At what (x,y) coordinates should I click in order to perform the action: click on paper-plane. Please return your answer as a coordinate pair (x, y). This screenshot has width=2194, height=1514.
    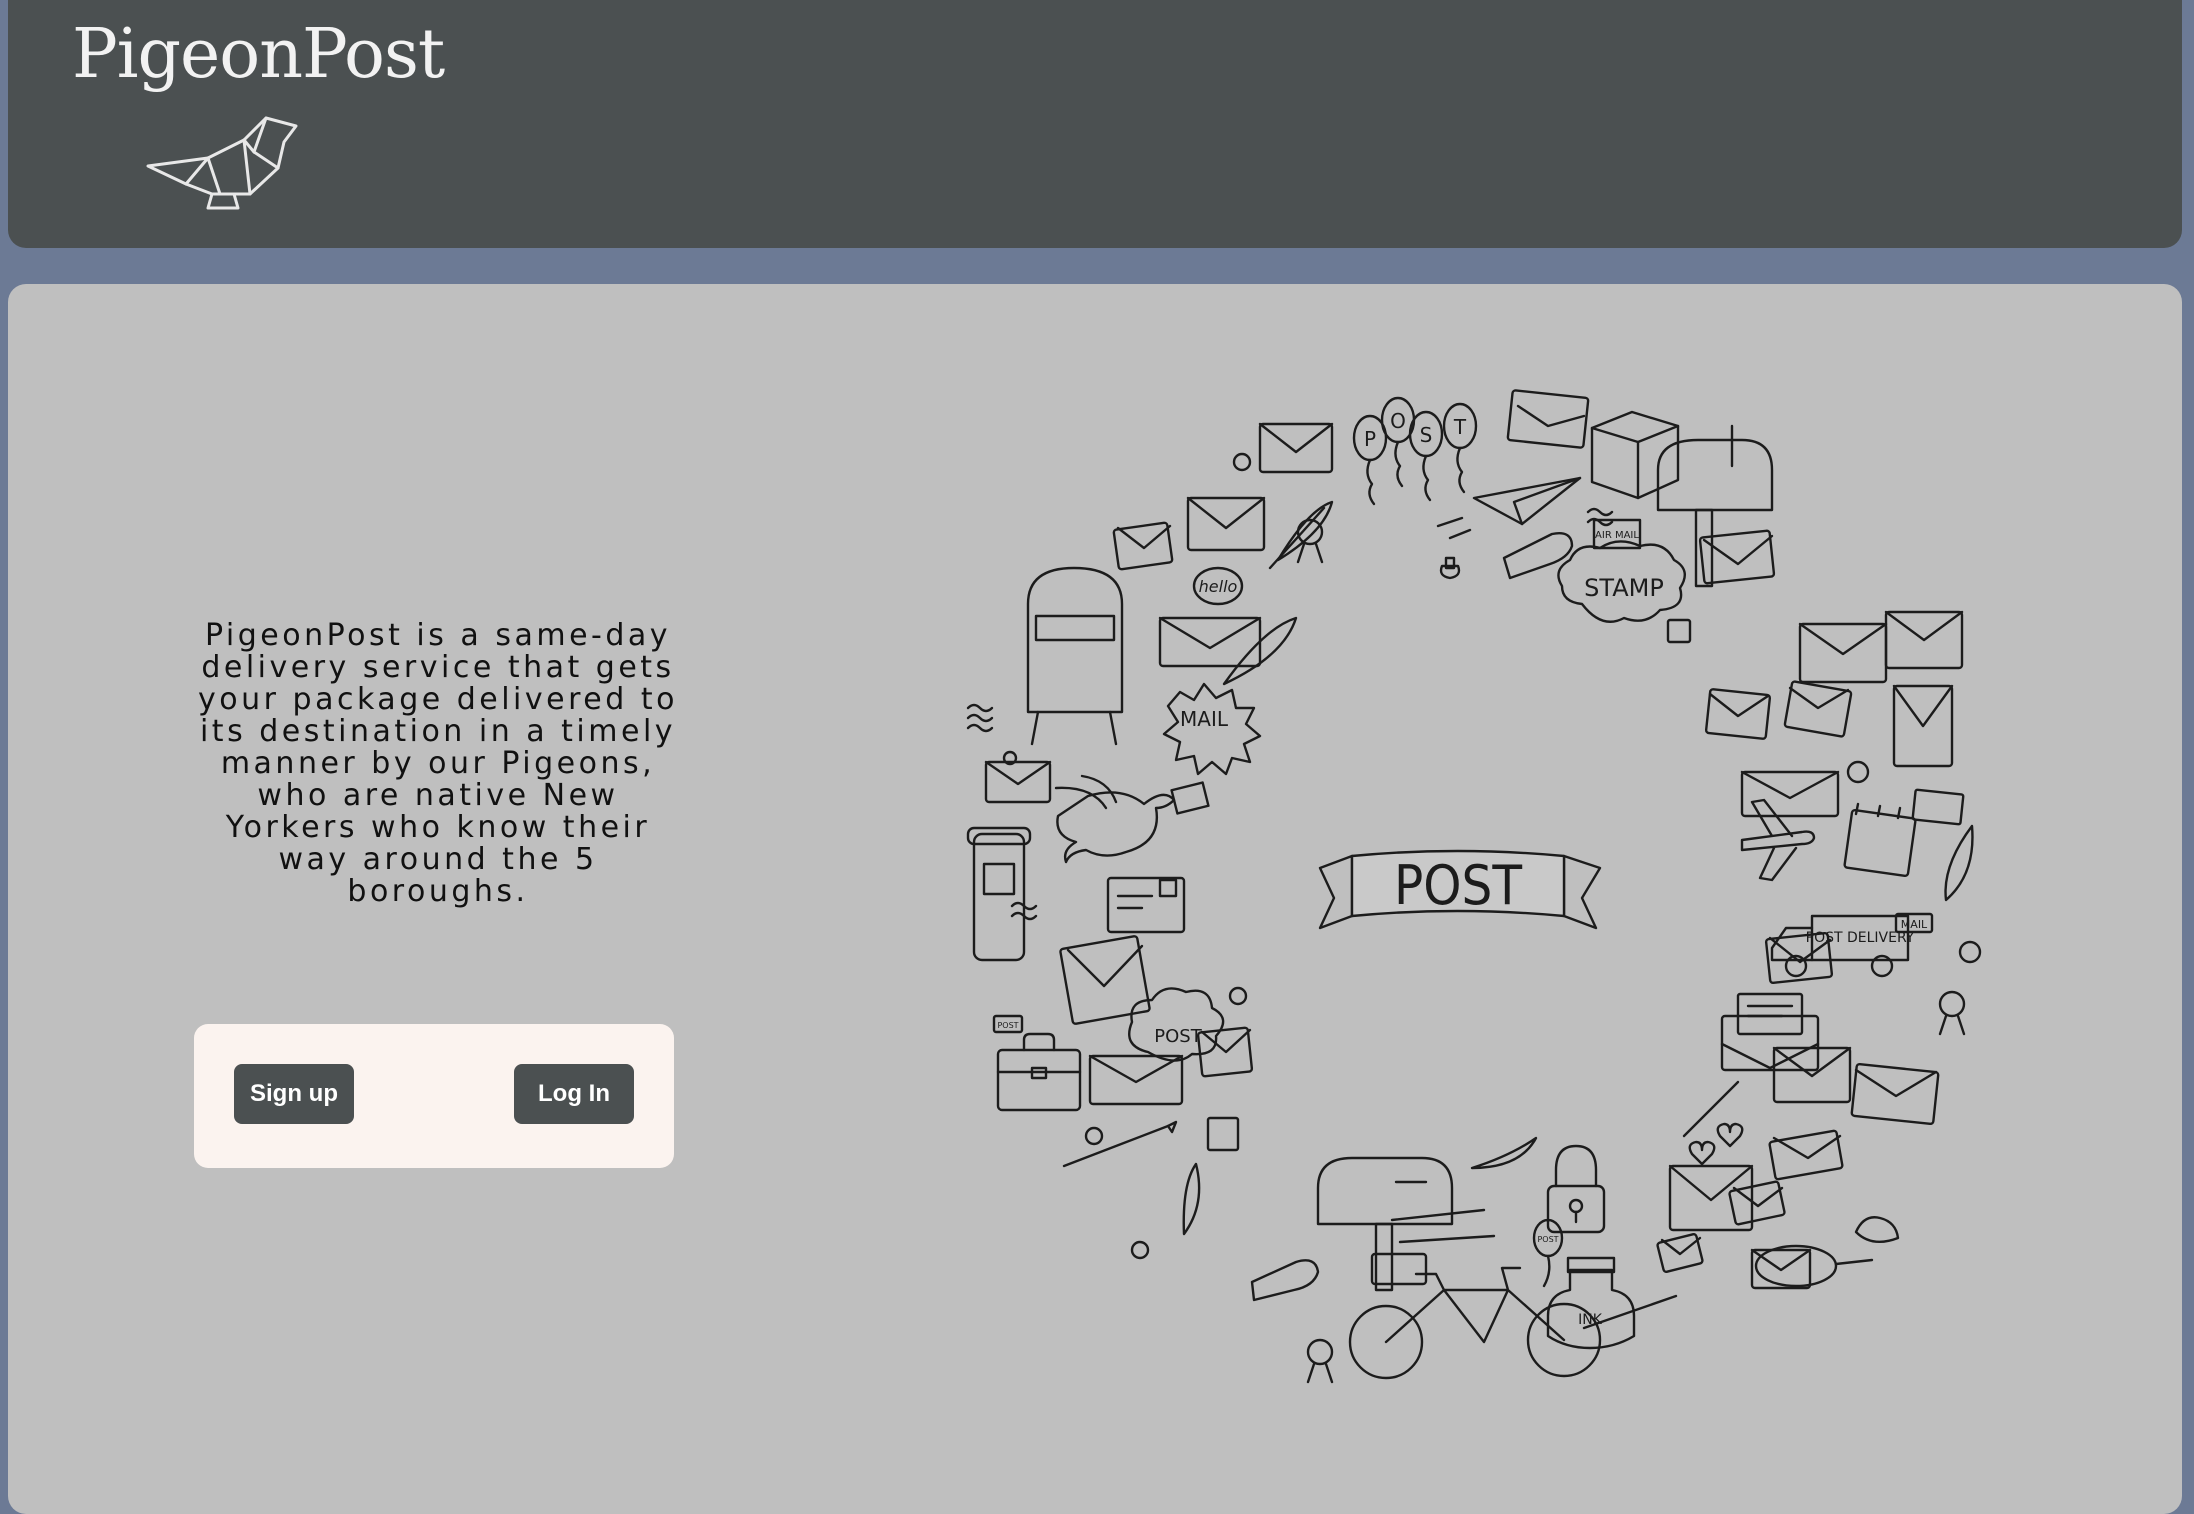
    Looking at the image, I should click on (1509, 508).